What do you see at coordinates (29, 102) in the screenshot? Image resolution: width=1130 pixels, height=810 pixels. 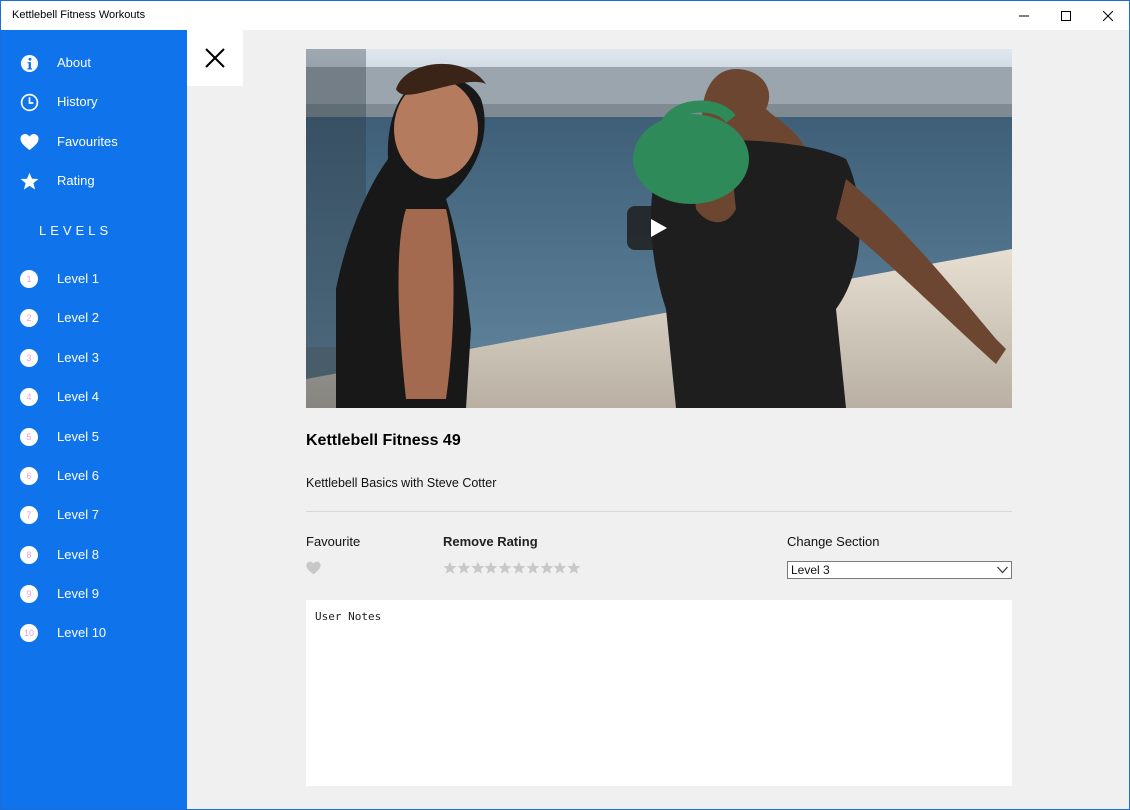 I see `clock-icon` at bounding box center [29, 102].